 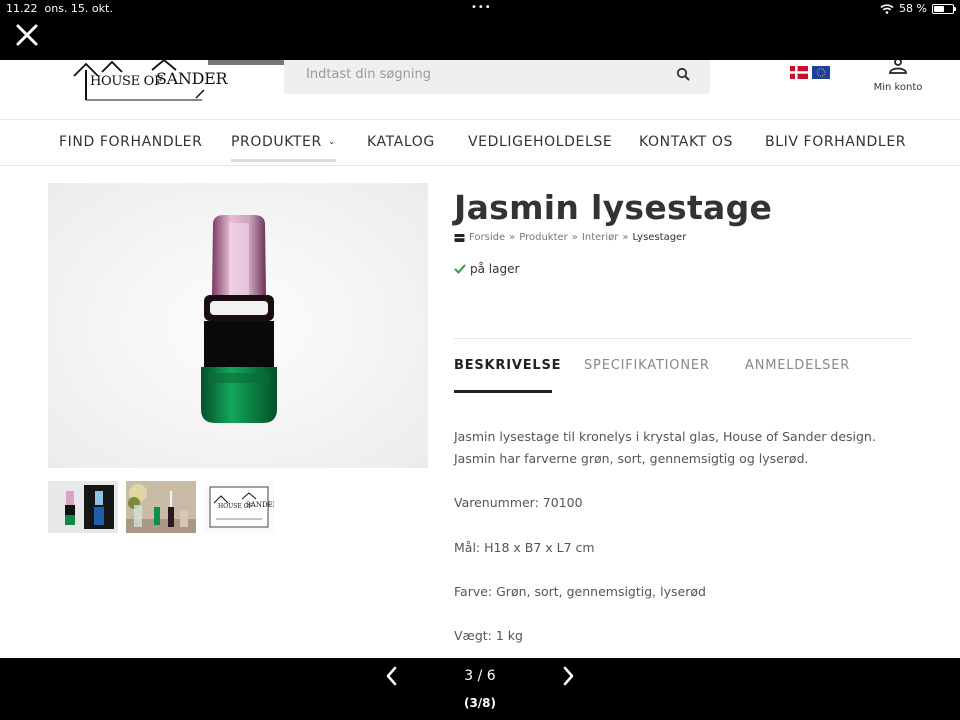 I want to click on viewer-bottom-bar: 3 / 6 (3/8), so click(x=480, y=689).